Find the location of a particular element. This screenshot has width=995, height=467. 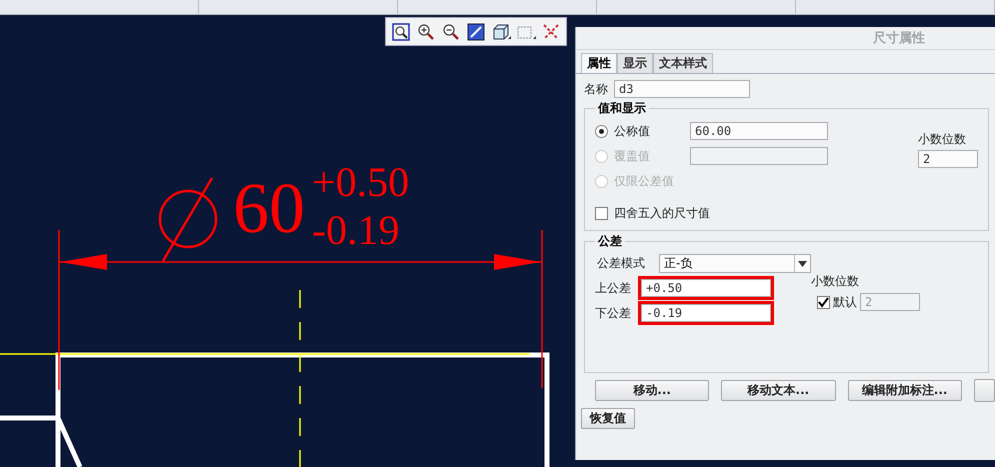

zoom-out-icon is located at coordinates (451, 32).